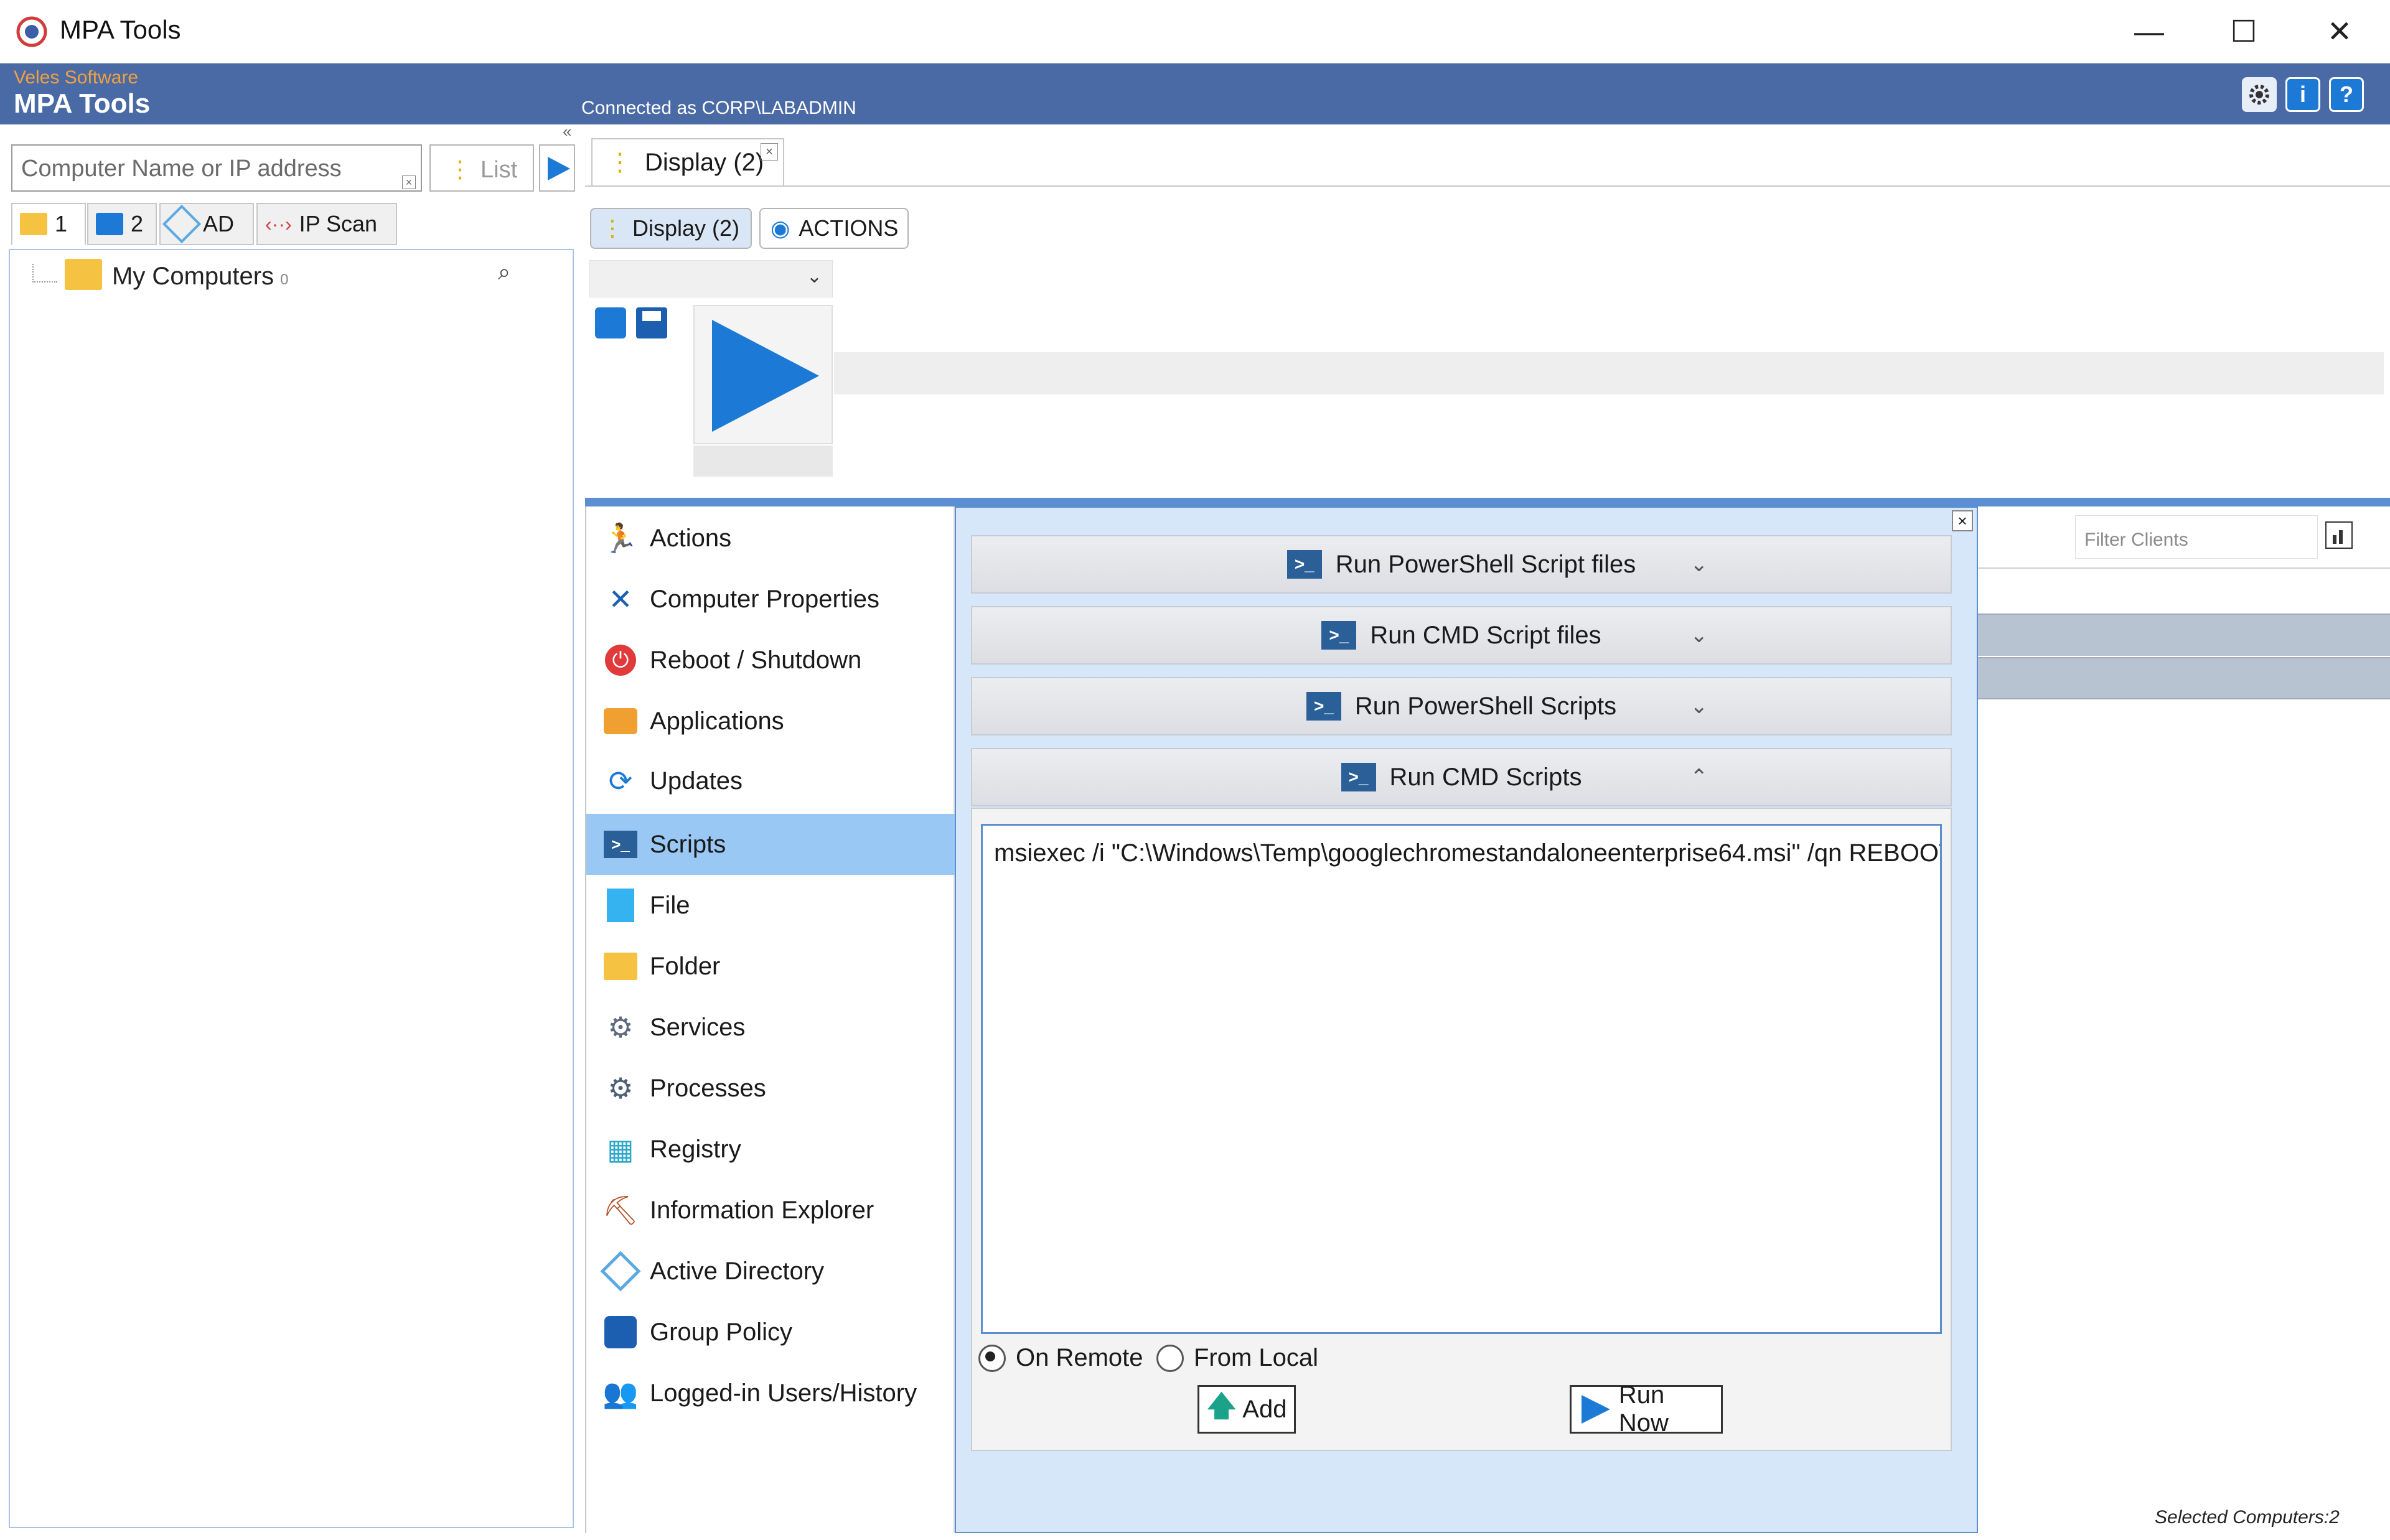  I want to click on tree-item-count: 0, so click(284, 280).